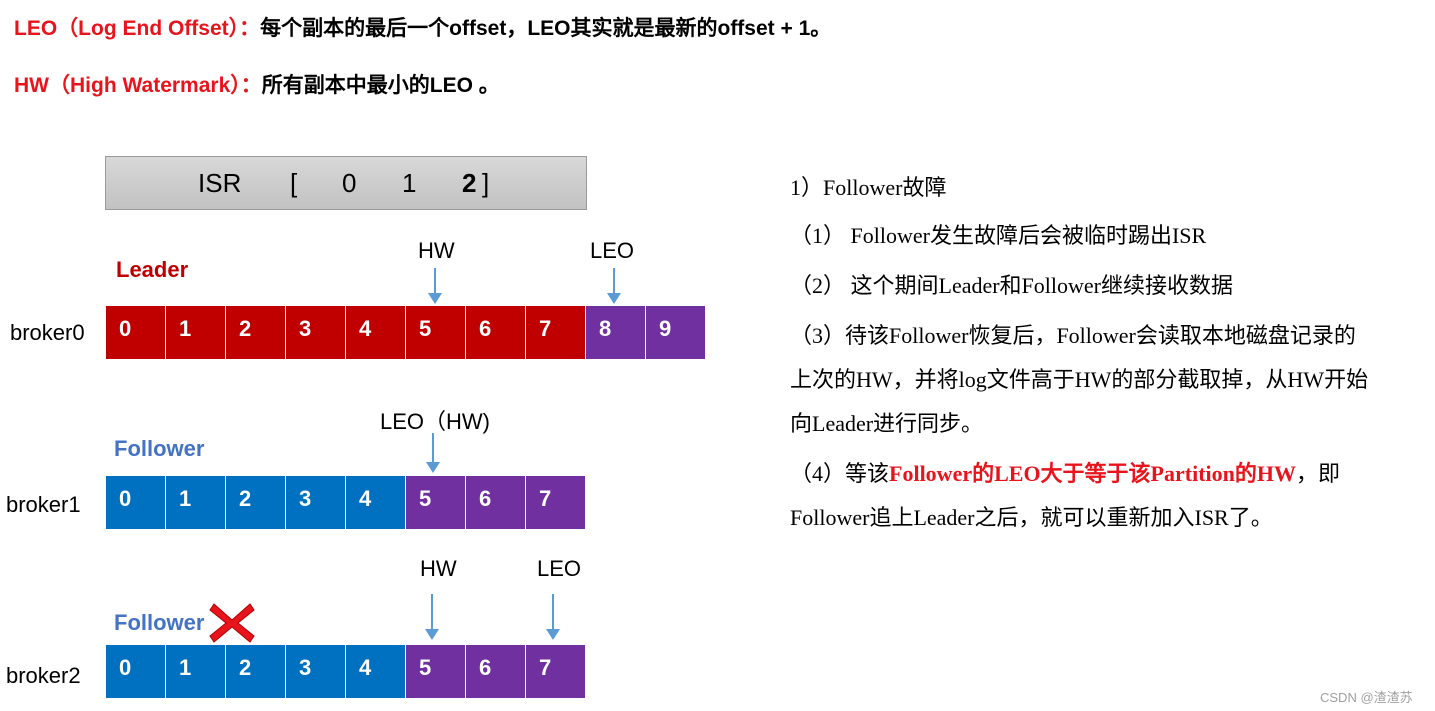 The width and height of the screenshot is (1435, 711). Describe the element at coordinates (438, 568) in the screenshot. I see `broker2-hw-label: HW` at that location.